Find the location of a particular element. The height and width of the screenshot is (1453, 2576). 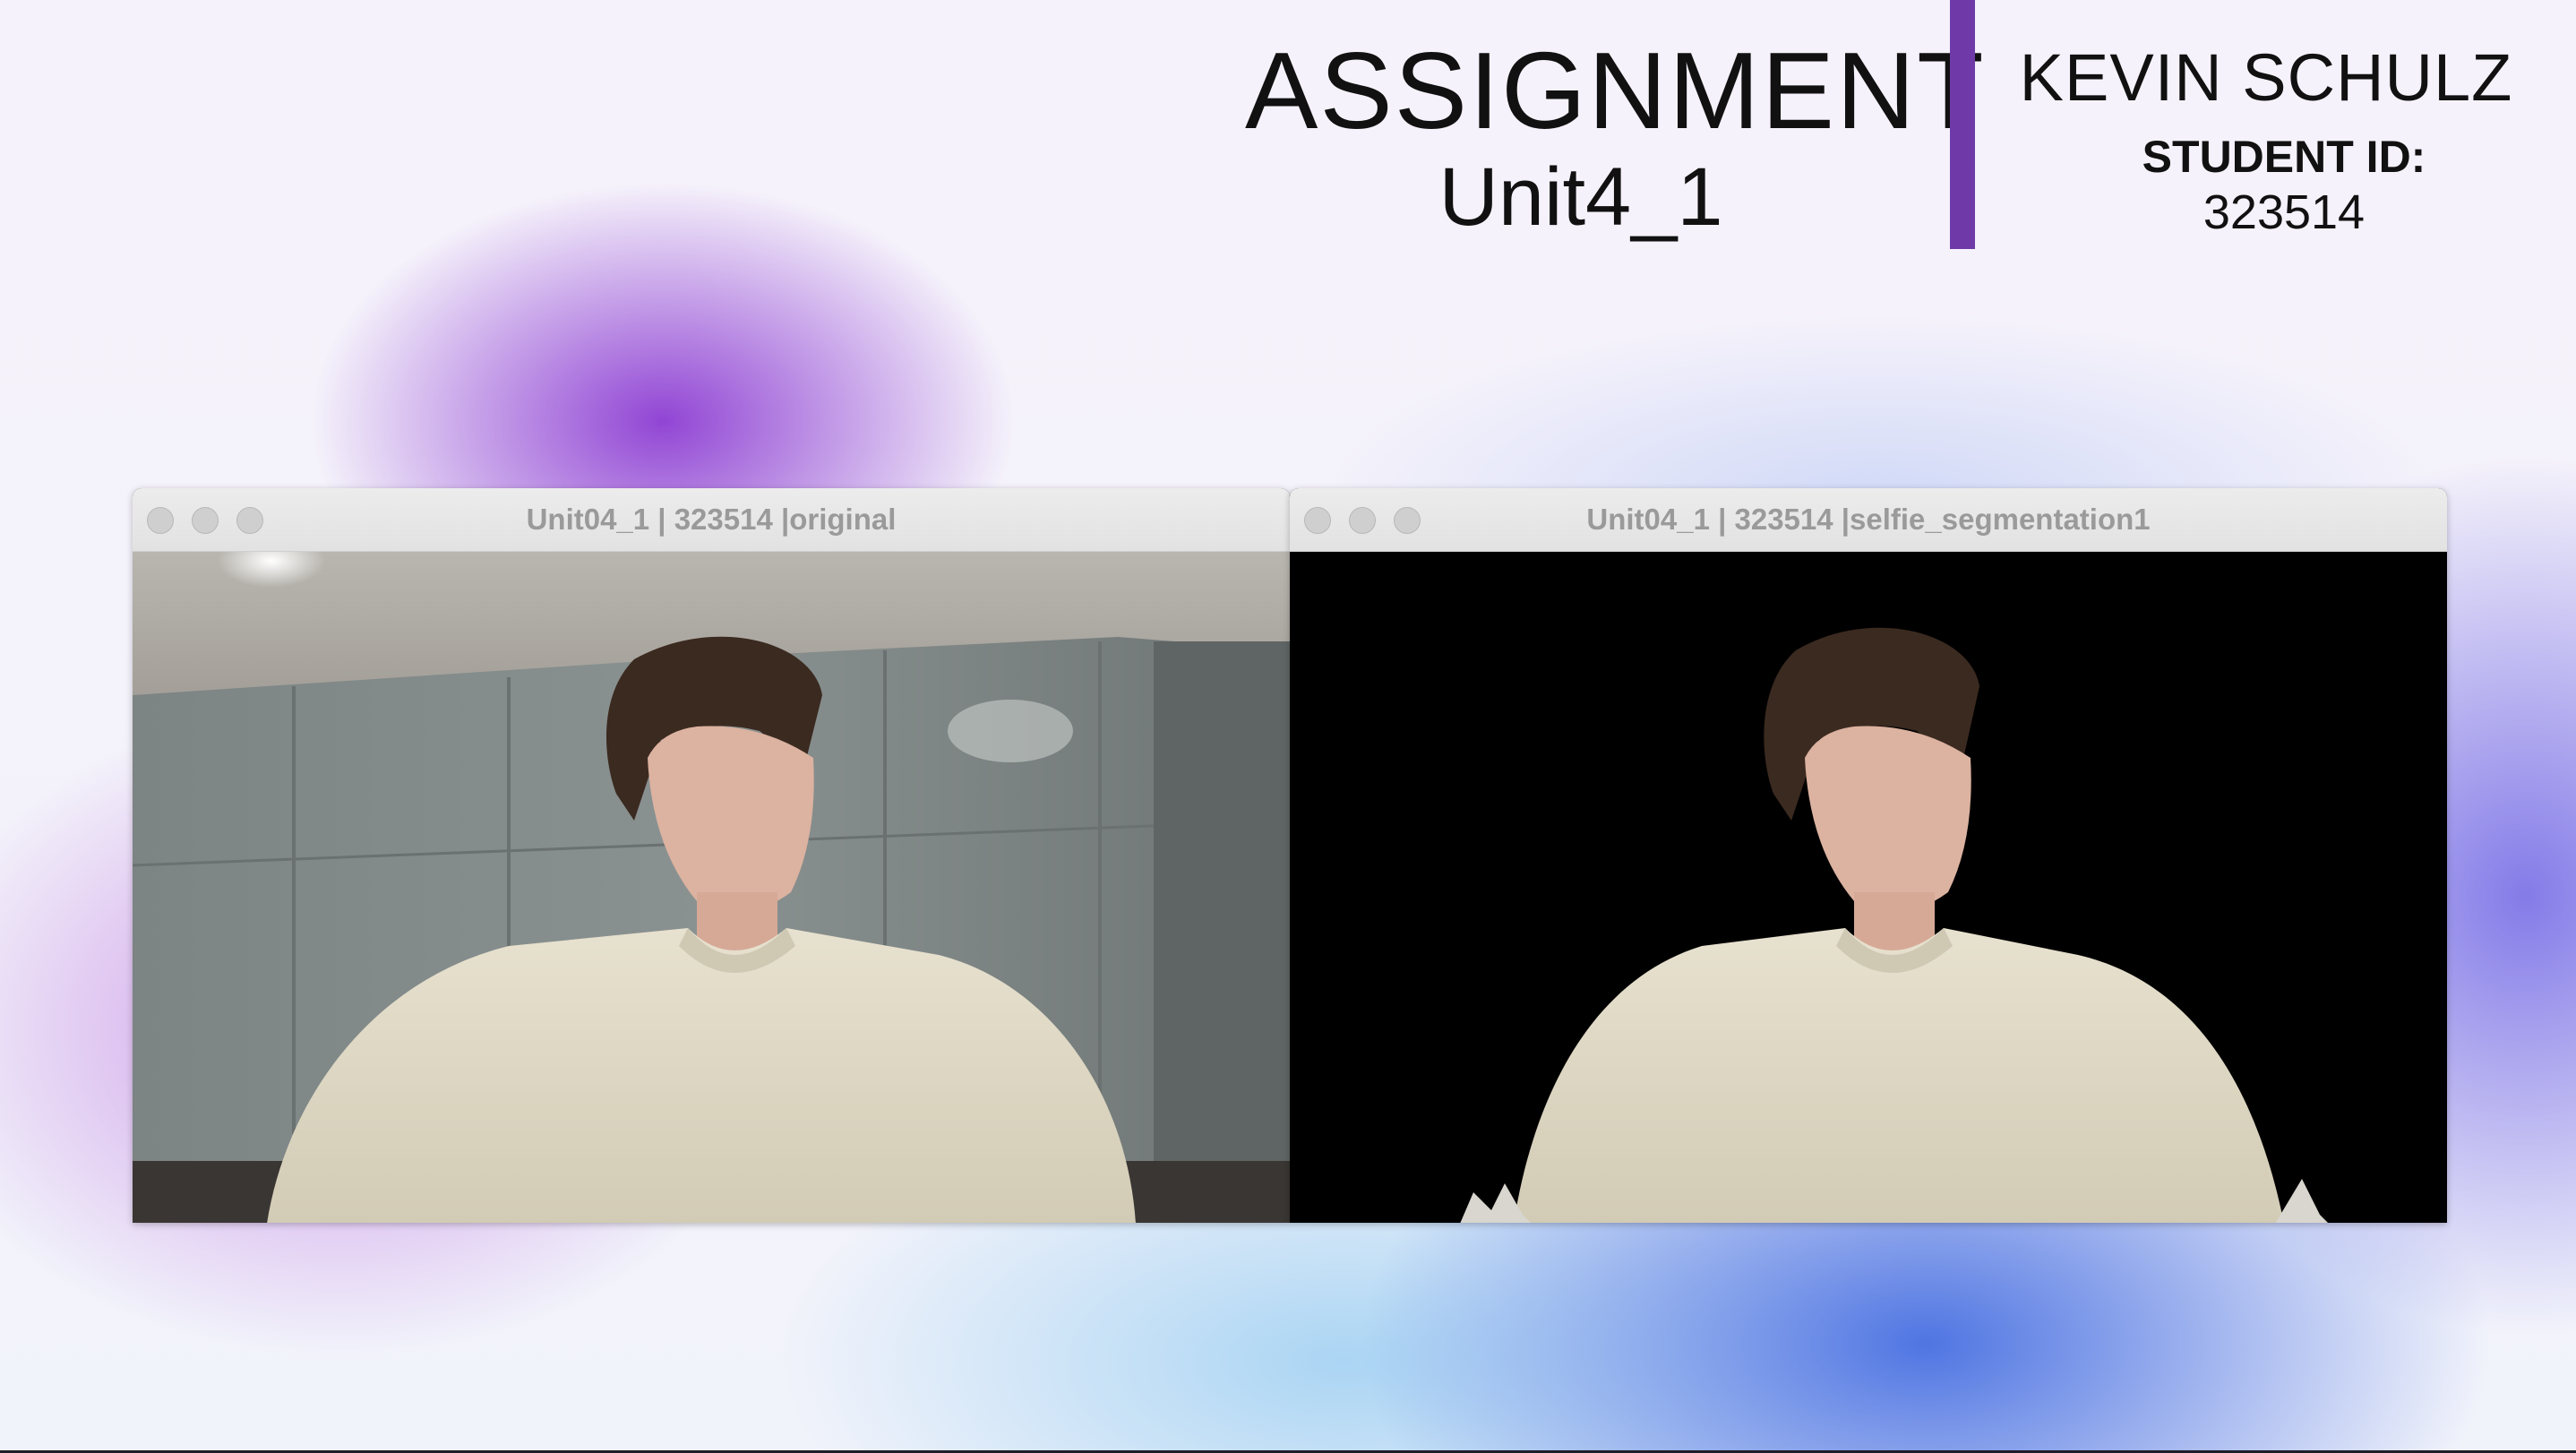

window-title: Unit04_1 | 323514 |selfie_segmentation1 is located at coordinates (1868, 519).